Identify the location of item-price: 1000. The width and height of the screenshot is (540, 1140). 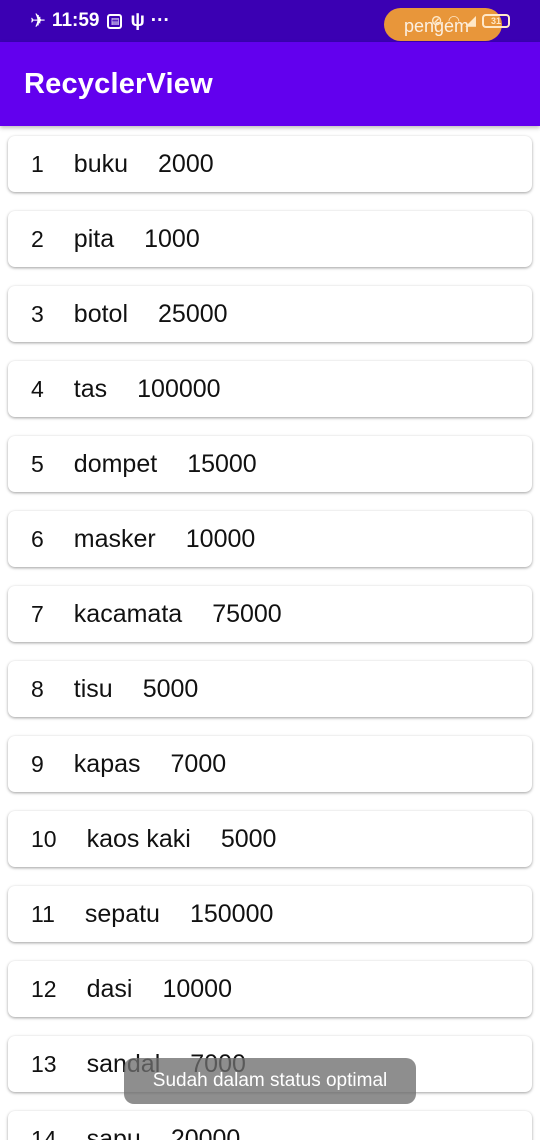
(172, 238).